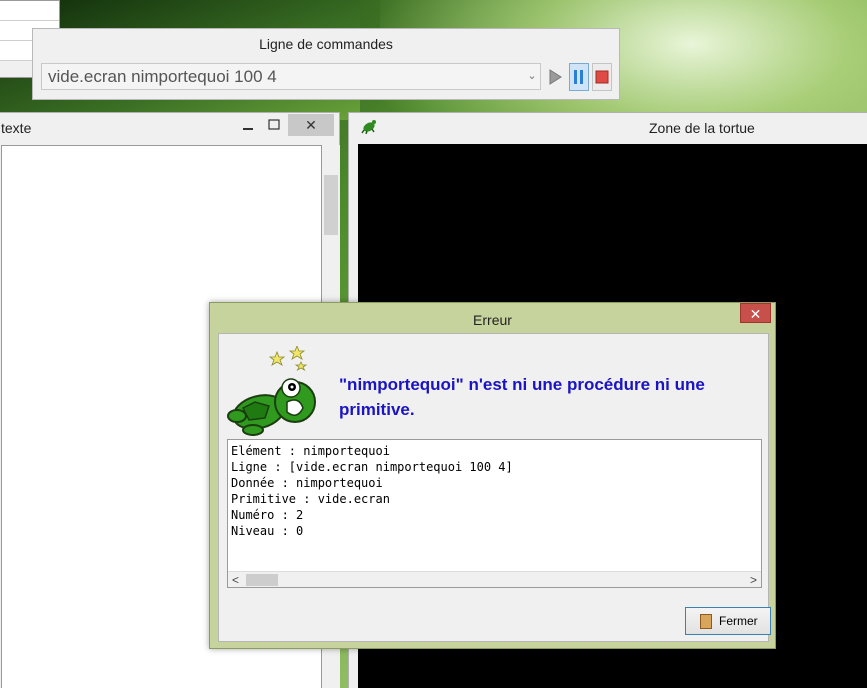 This screenshot has height=688, width=867. I want to click on minimize-icon, so click(248, 125).